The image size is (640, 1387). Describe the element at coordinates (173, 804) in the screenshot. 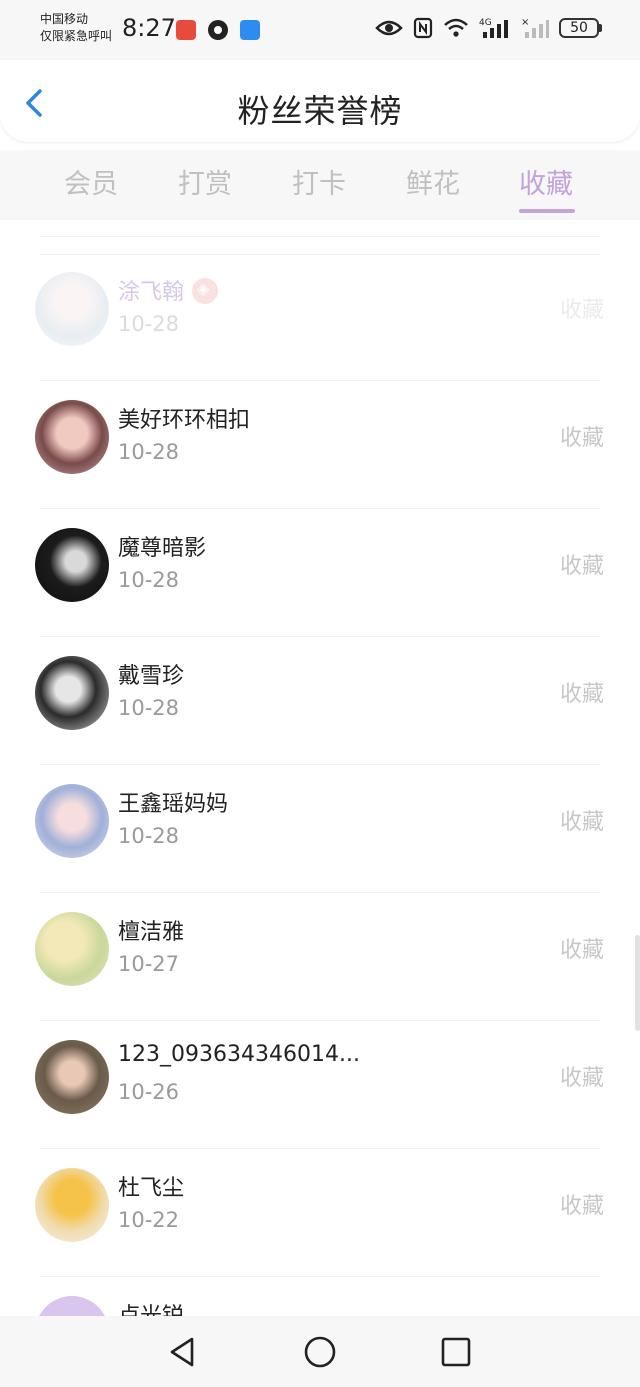

I see `fan-name: 王鑫瑶妈妈` at that location.